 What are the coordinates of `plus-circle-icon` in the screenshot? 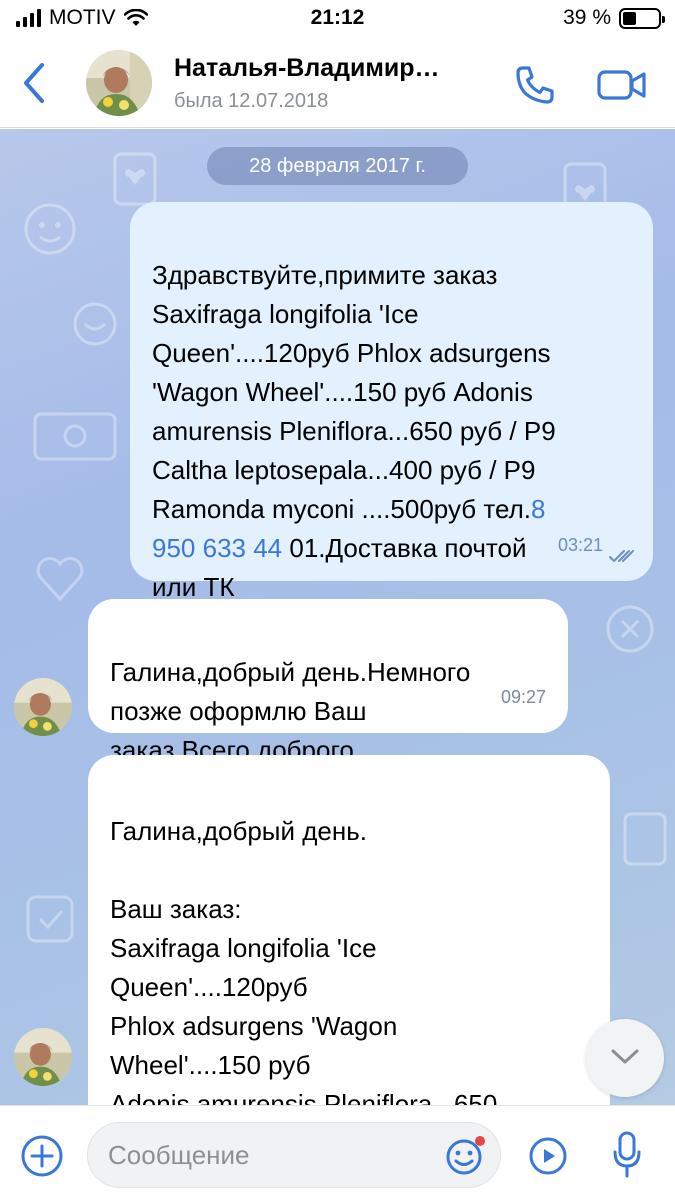 It's located at (42, 1156).